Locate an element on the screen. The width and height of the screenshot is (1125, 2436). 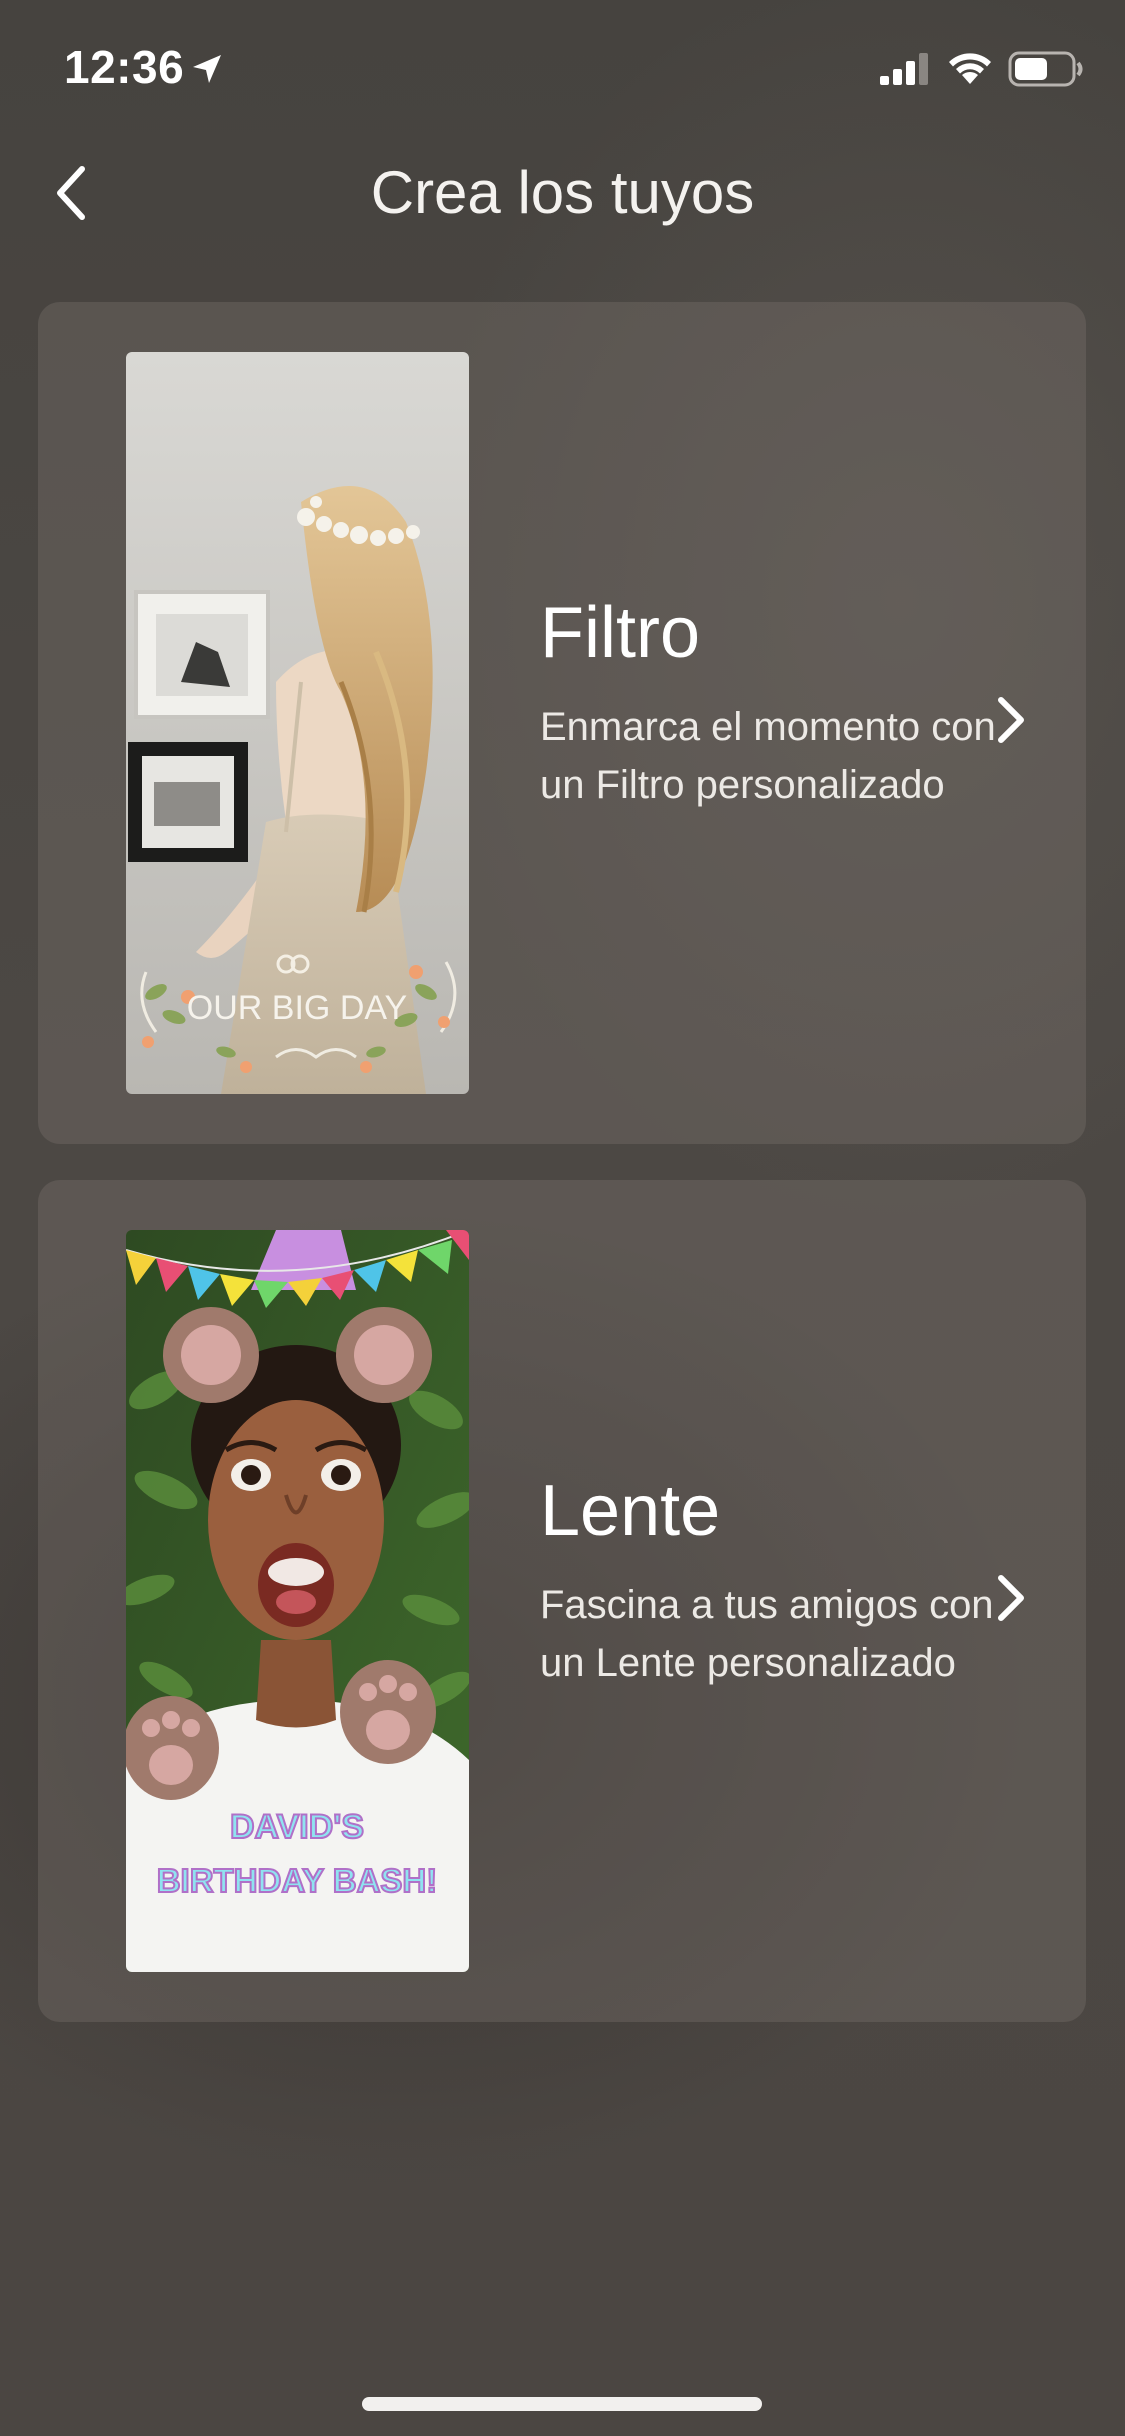
home-indicator is located at coordinates (562, 2404).